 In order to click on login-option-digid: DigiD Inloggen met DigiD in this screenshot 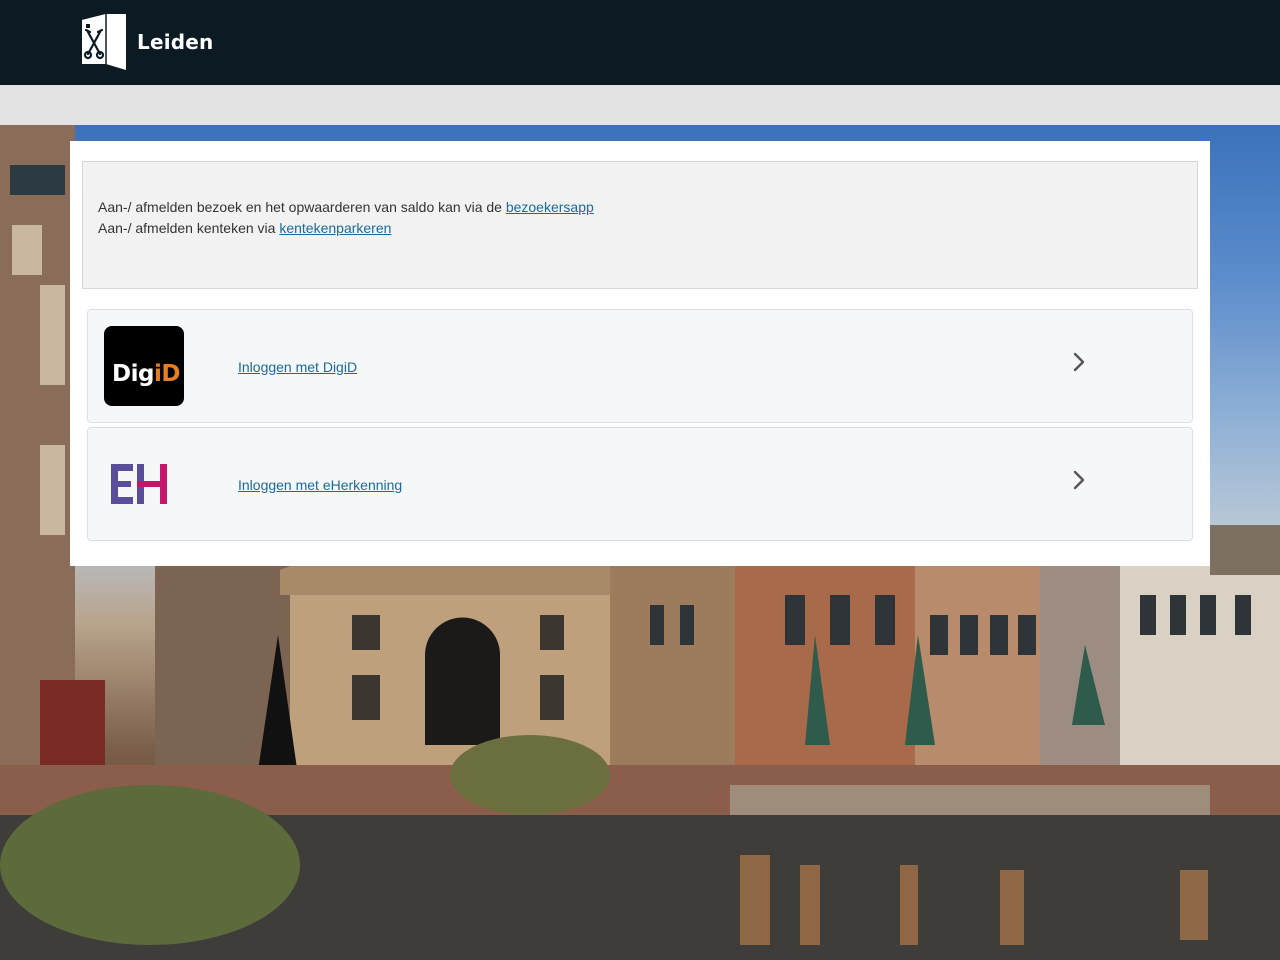, I will do `click(640, 366)`.